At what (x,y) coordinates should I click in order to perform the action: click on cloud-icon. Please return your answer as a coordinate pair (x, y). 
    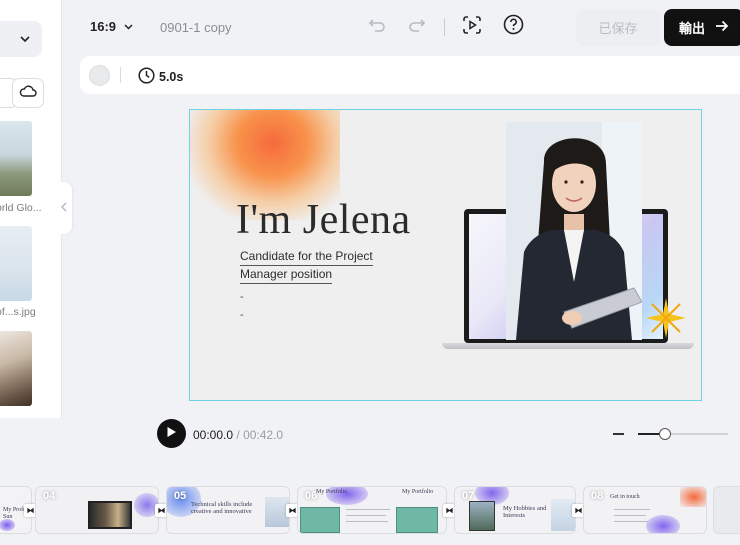
    Looking at the image, I should click on (28, 93).